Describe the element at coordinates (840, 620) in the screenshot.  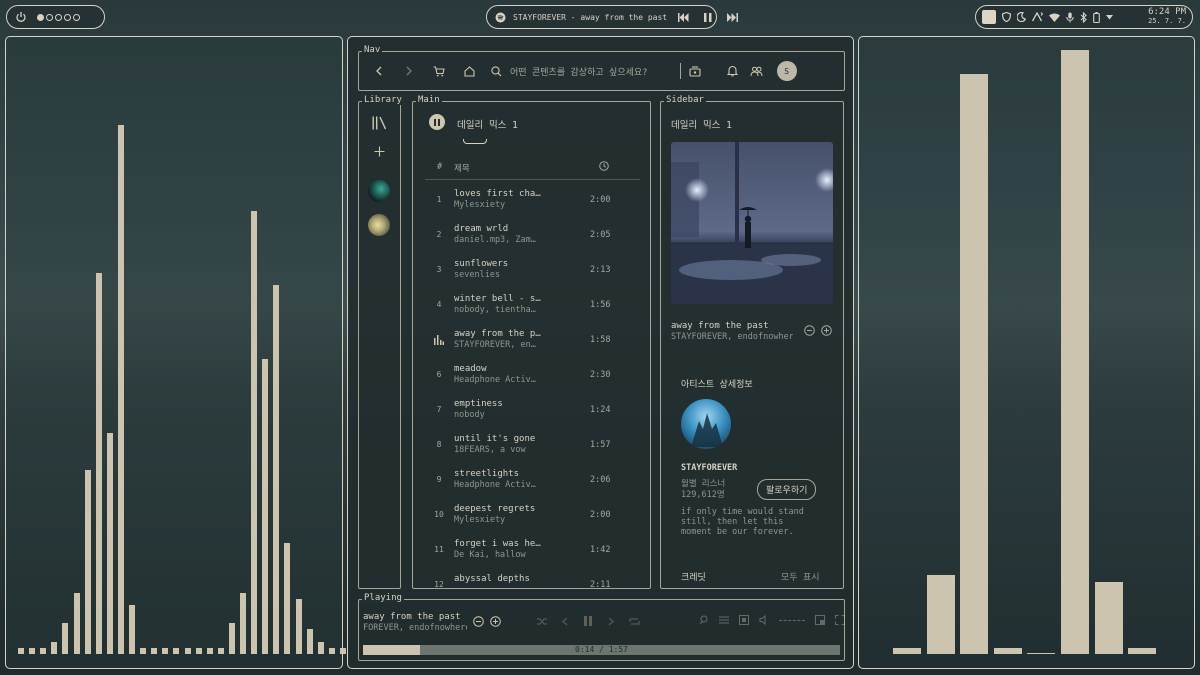
I see `fullscreen-icon` at that location.